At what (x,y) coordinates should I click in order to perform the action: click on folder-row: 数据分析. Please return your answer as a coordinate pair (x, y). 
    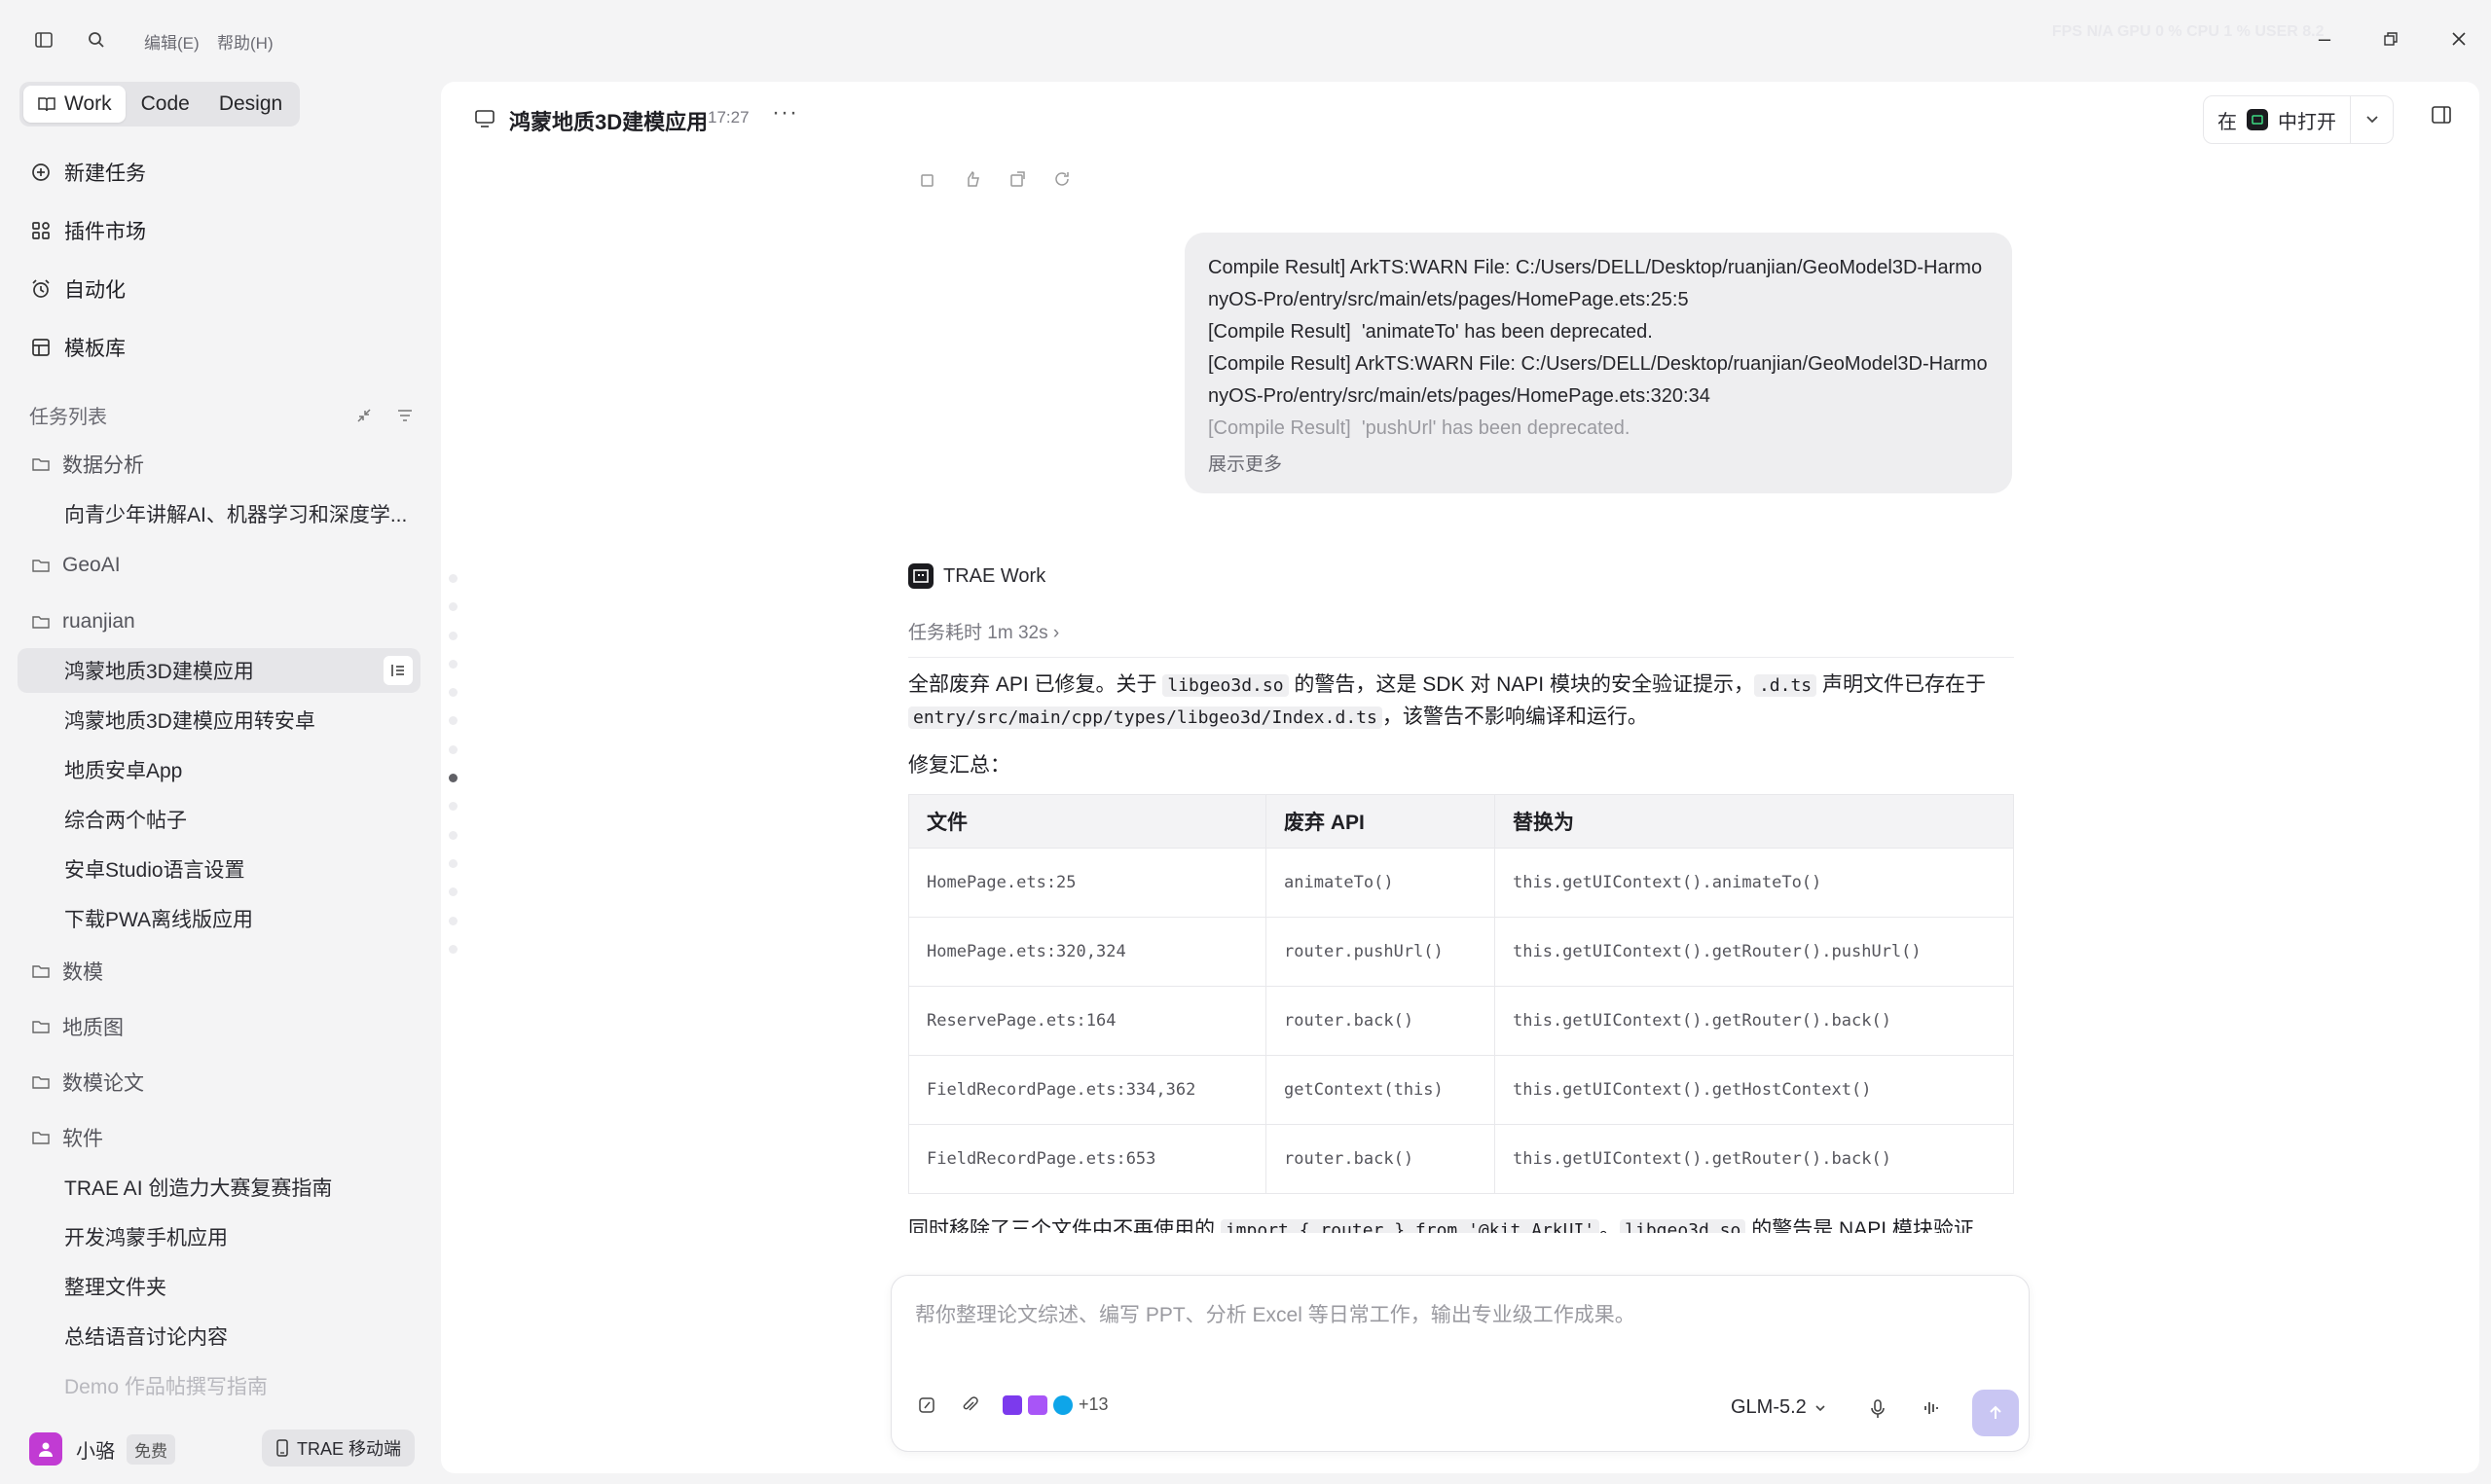
    Looking at the image, I should click on (219, 464).